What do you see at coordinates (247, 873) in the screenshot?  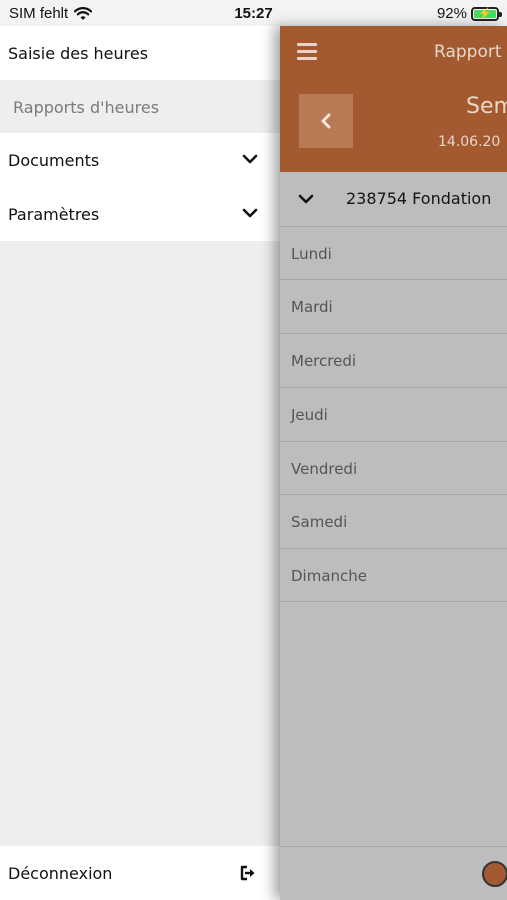 I see `logout-icon` at bounding box center [247, 873].